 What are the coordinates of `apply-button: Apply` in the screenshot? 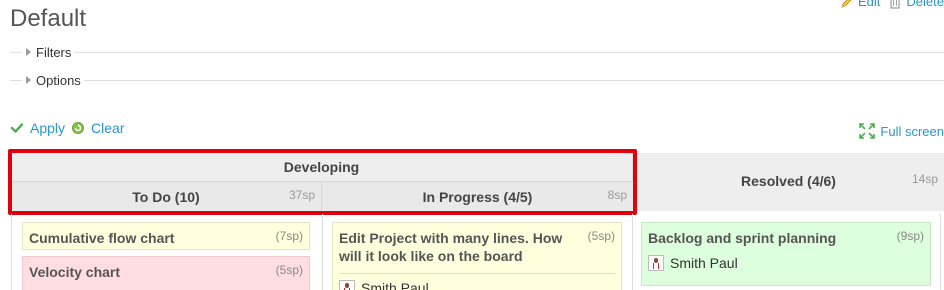 It's located at (37, 128).